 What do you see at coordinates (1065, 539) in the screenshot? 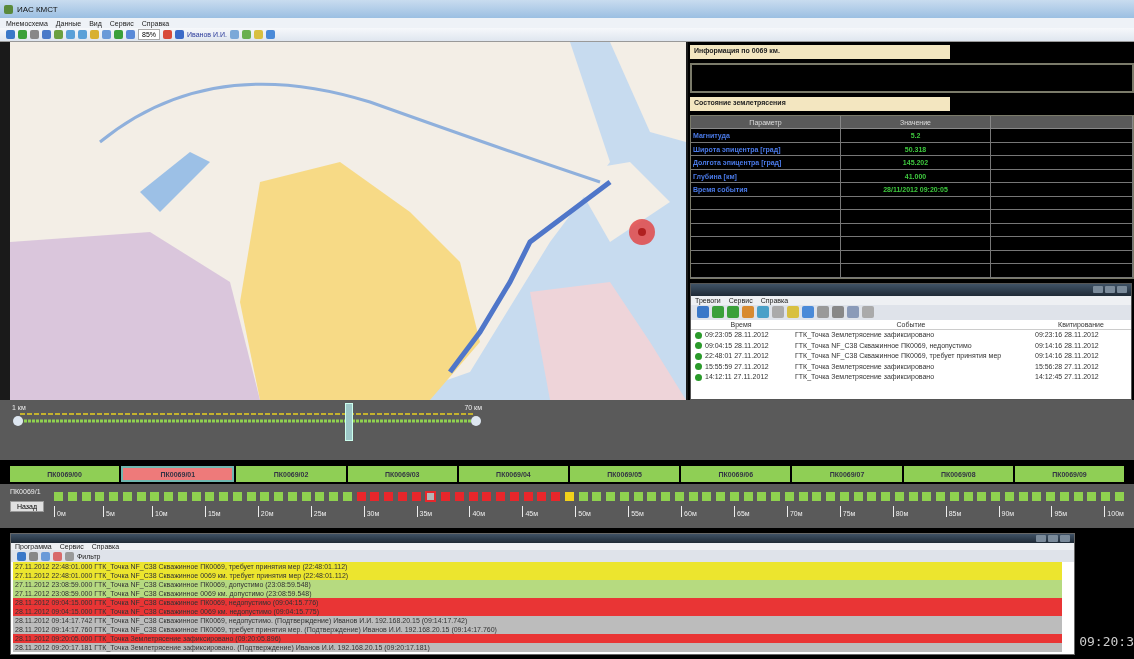
I see `close-button` at bounding box center [1065, 539].